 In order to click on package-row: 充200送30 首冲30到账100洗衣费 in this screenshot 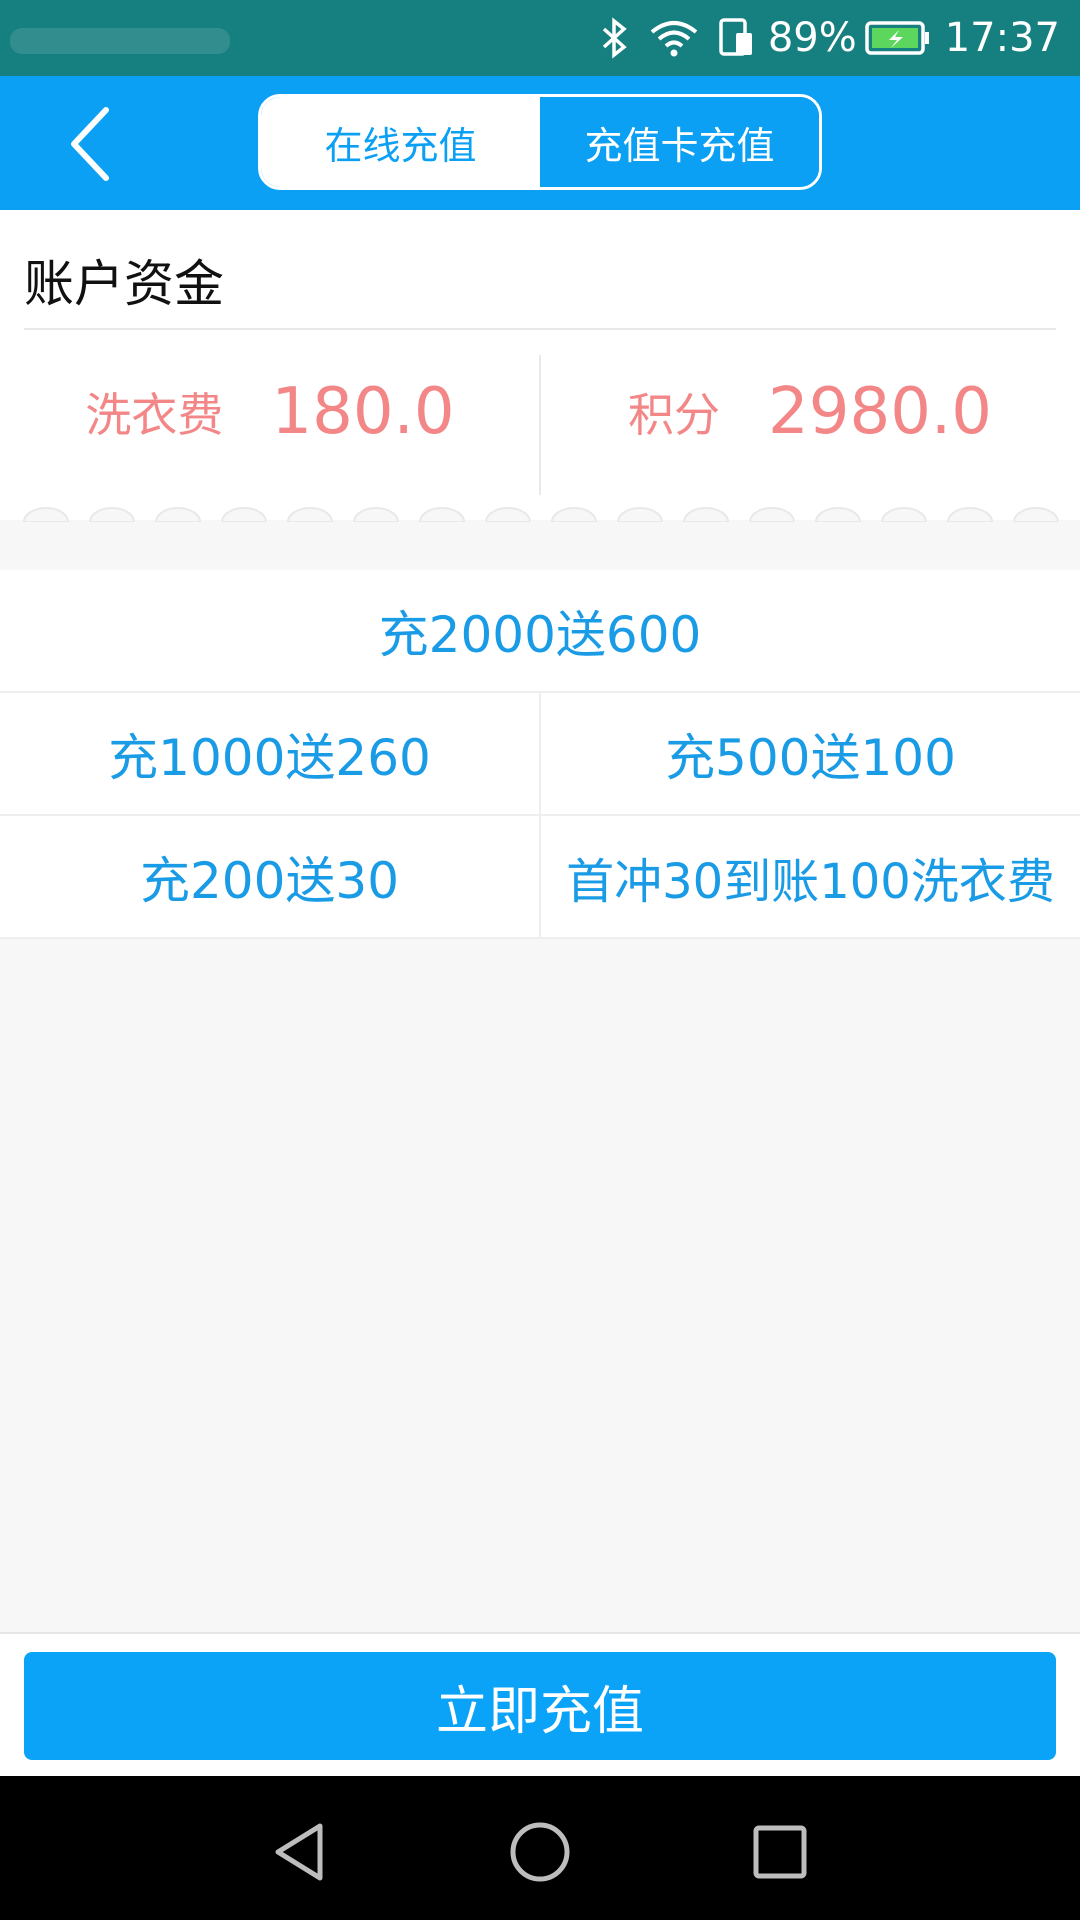, I will do `click(540, 877)`.